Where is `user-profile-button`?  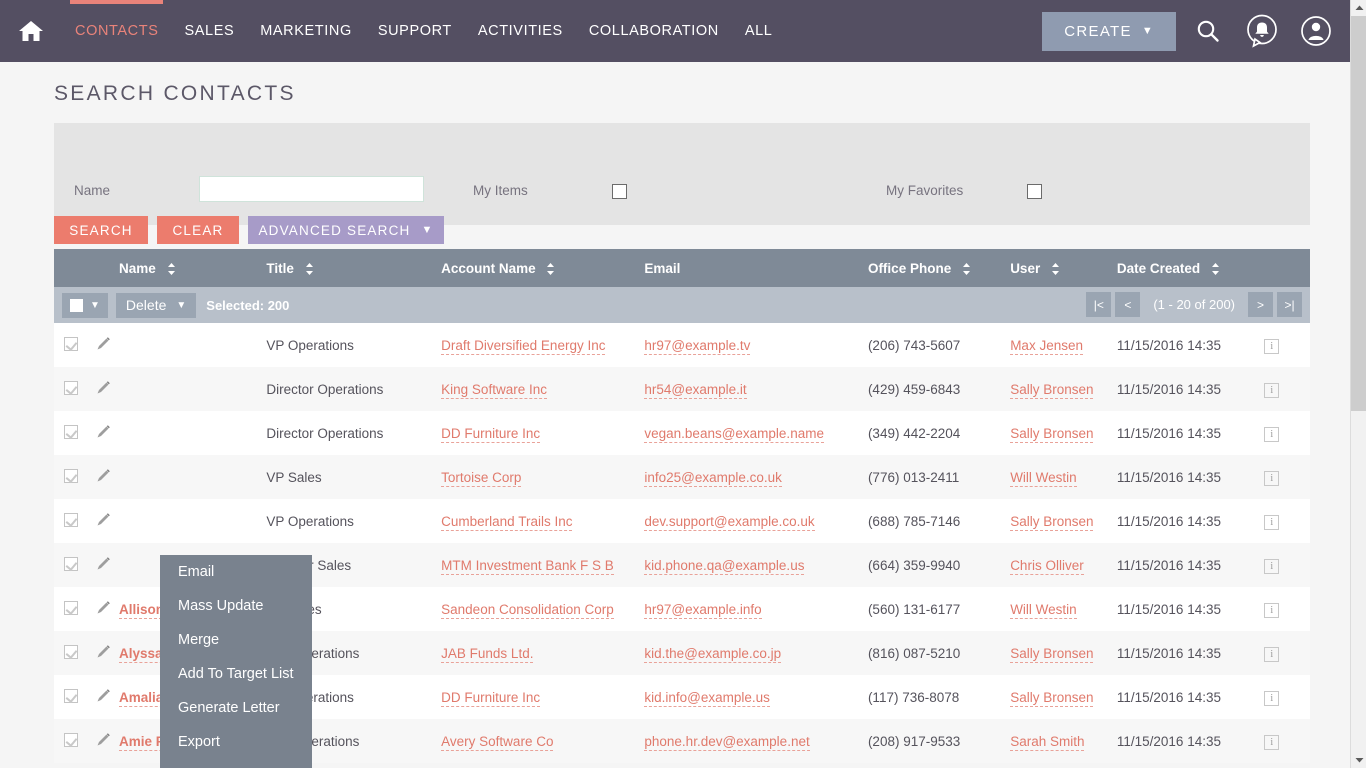 user-profile-button is located at coordinates (1316, 31).